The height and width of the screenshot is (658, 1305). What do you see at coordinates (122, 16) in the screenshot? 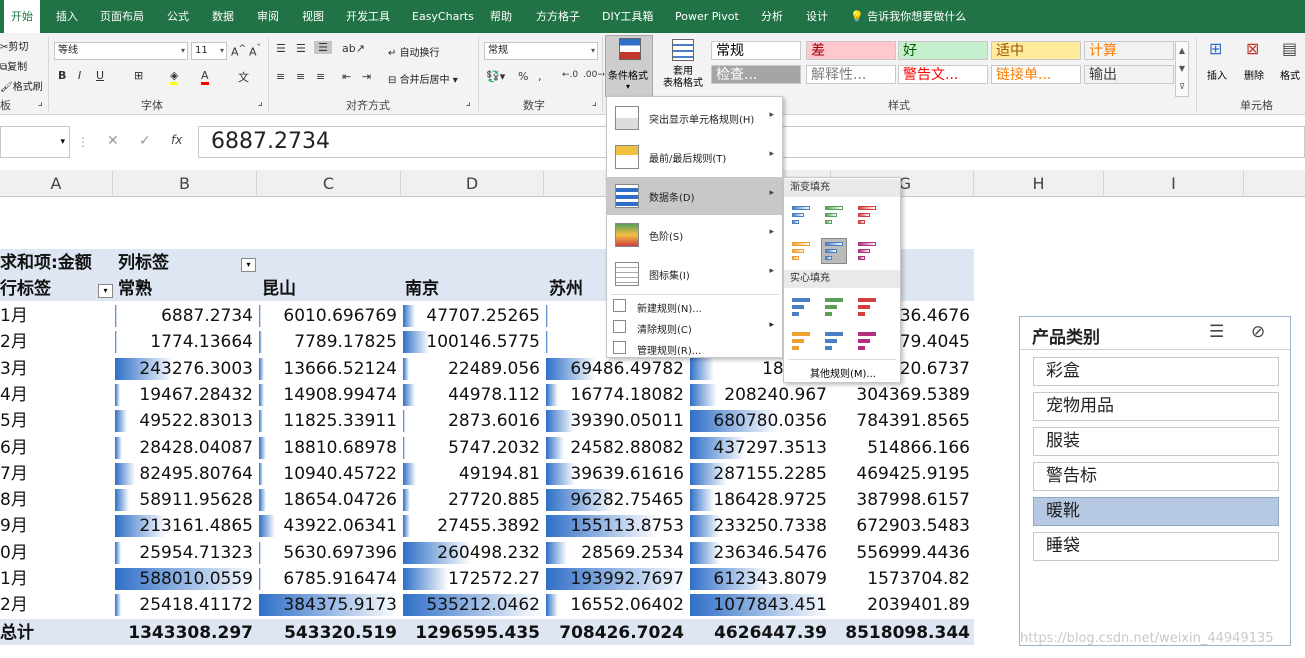
I see `tab-page-layout: 页面布局` at bounding box center [122, 16].